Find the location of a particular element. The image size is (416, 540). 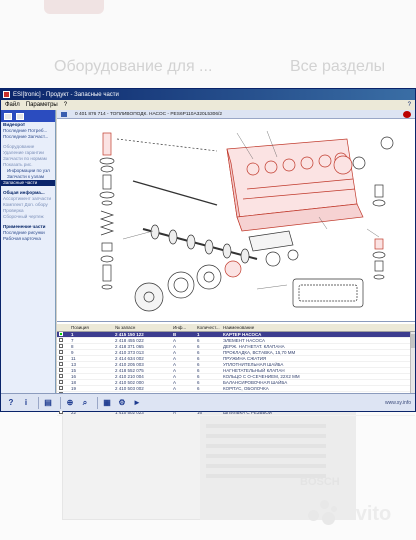

right-fittings-part is located at coordinates (383, 208).